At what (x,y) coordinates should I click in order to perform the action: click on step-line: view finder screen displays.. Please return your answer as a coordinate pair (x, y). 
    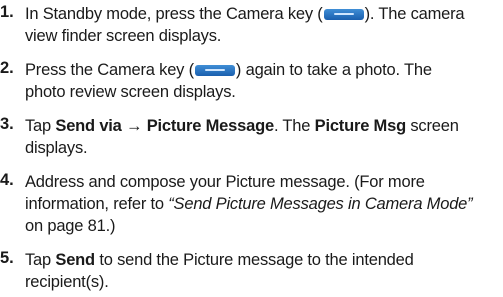
    Looking at the image, I should click on (123, 36).